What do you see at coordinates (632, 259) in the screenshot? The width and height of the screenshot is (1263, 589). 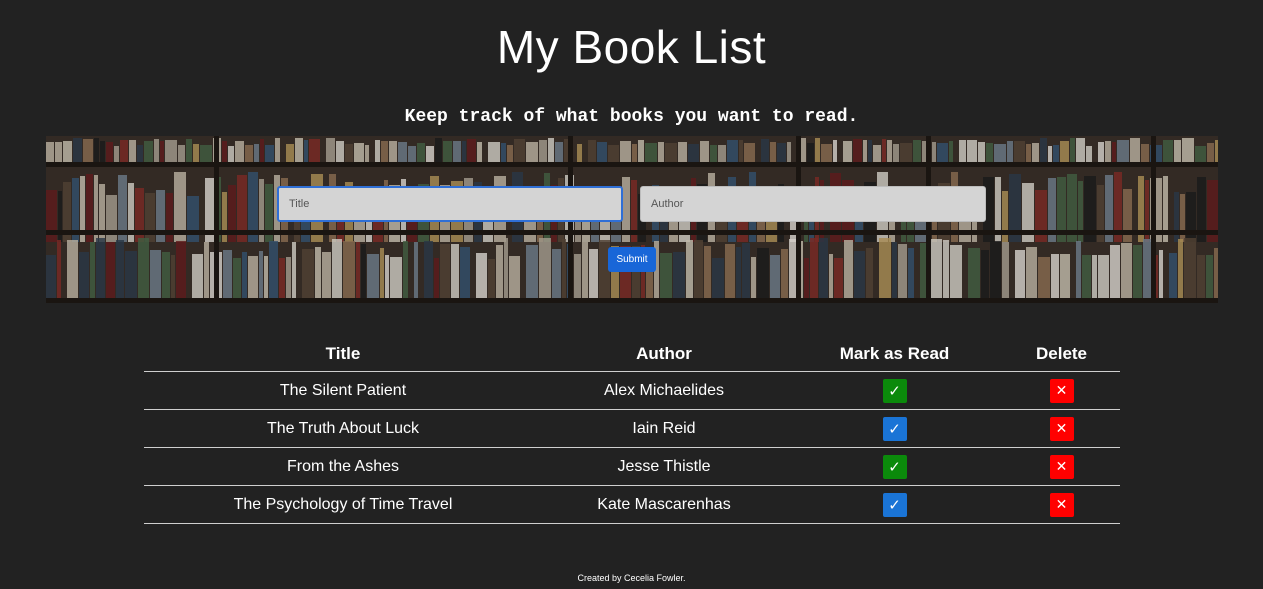 I see `submit-button: Submit` at bounding box center [632, 259].